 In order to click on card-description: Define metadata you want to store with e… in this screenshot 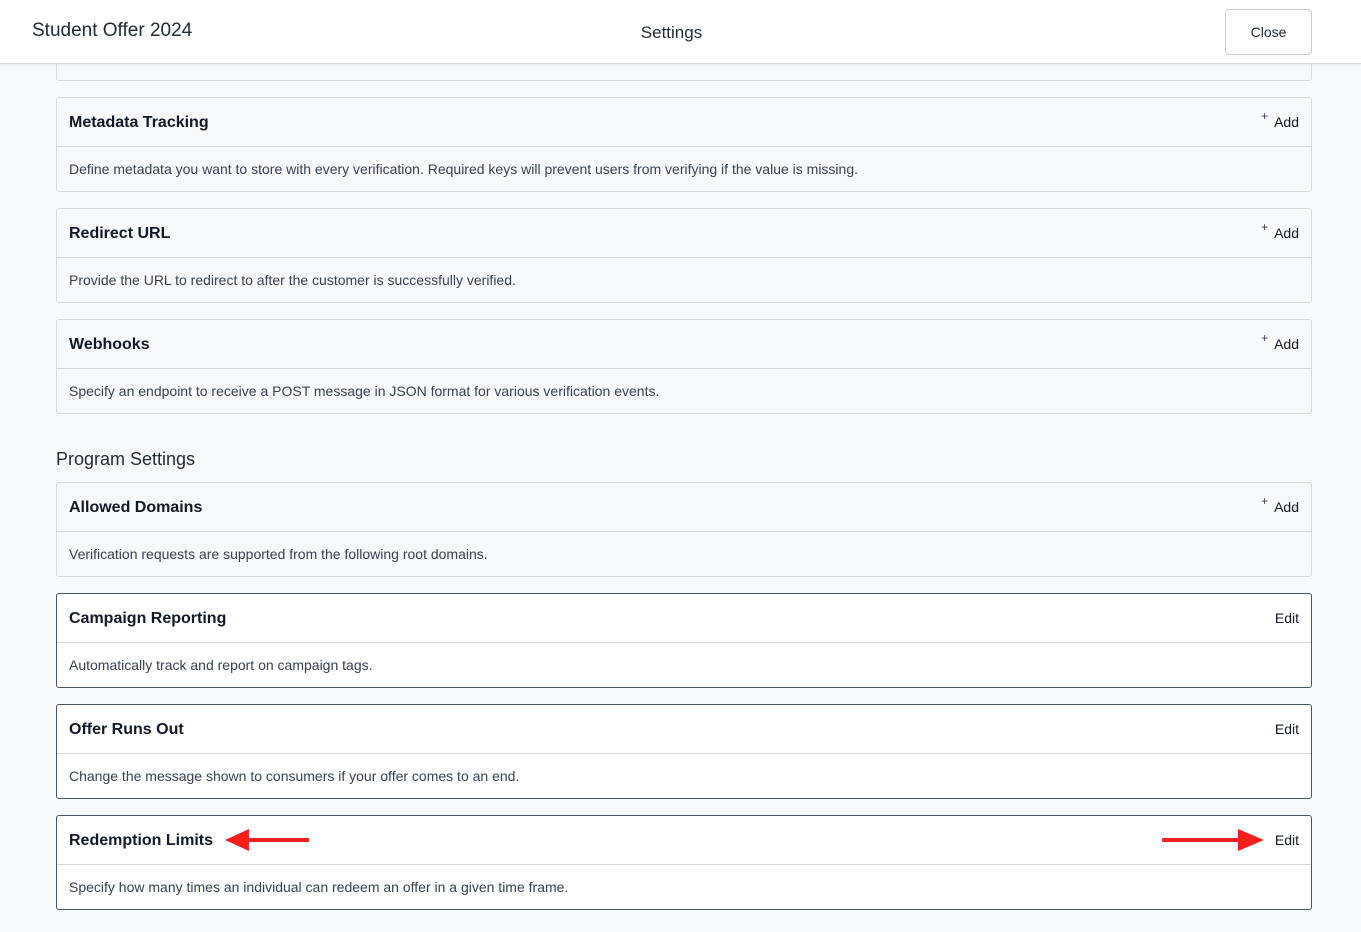, I will do `click(464, 169)`.